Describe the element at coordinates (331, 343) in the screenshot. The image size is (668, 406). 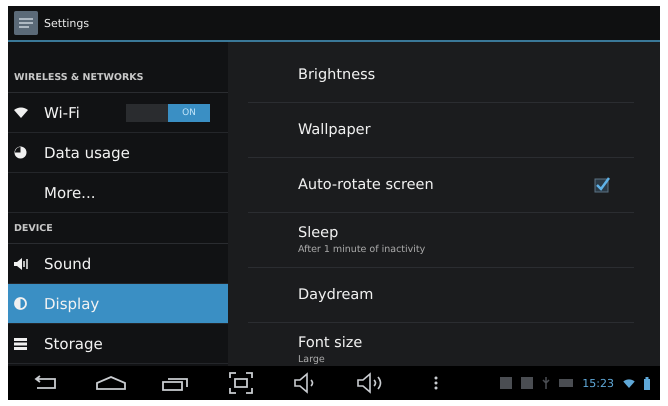
I see `setting-title: Font size` at that location.